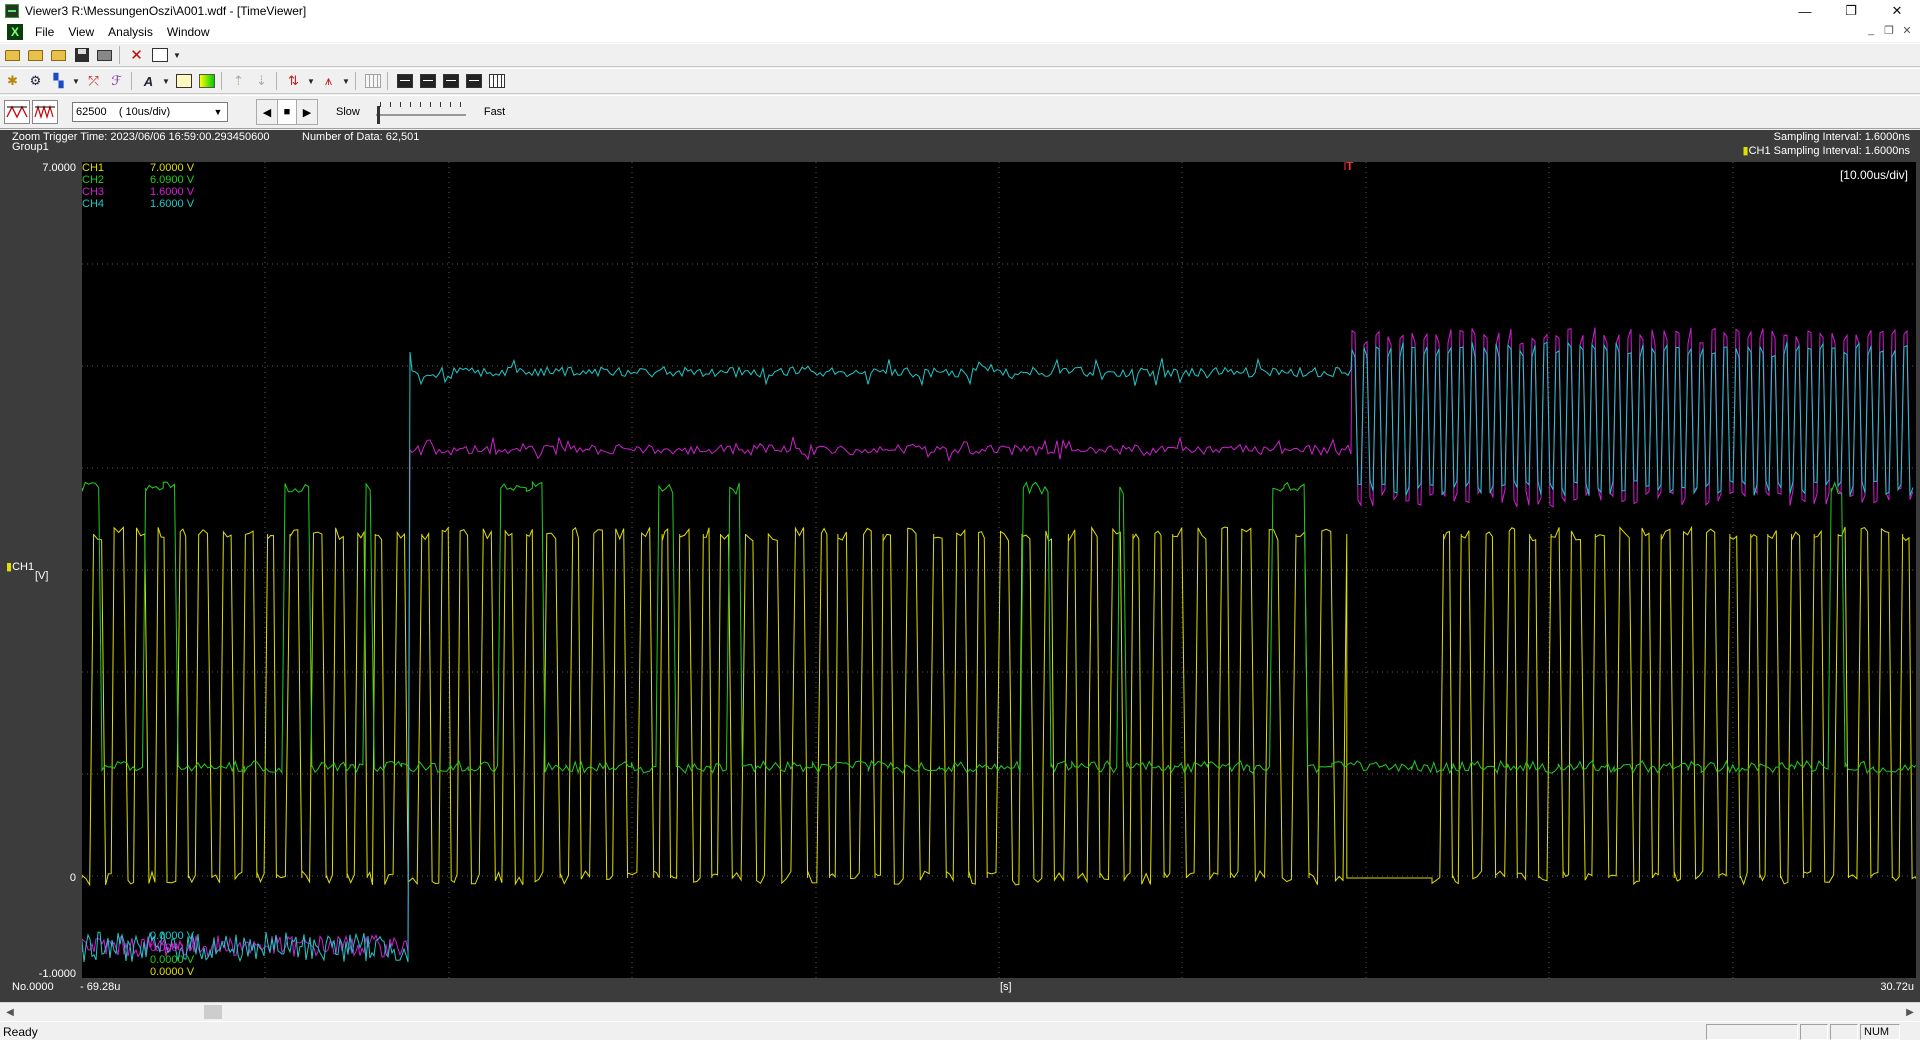 The height and width of the screenshot is (1040, 1920). I want to click on text-icon: A, so click(148, 81).